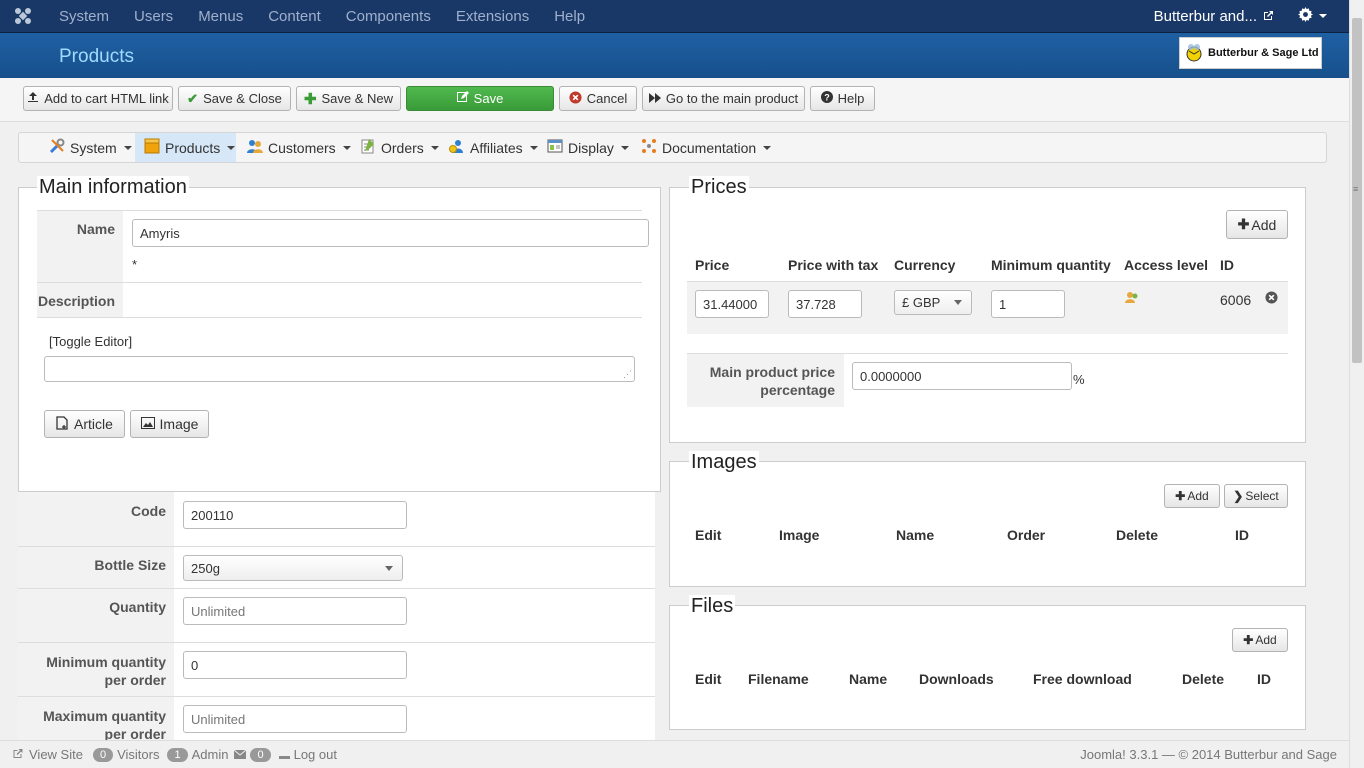  Describe the element at coordinates (1028, 304) in the screenshot. I see `min-qty-input: 1` at that location.